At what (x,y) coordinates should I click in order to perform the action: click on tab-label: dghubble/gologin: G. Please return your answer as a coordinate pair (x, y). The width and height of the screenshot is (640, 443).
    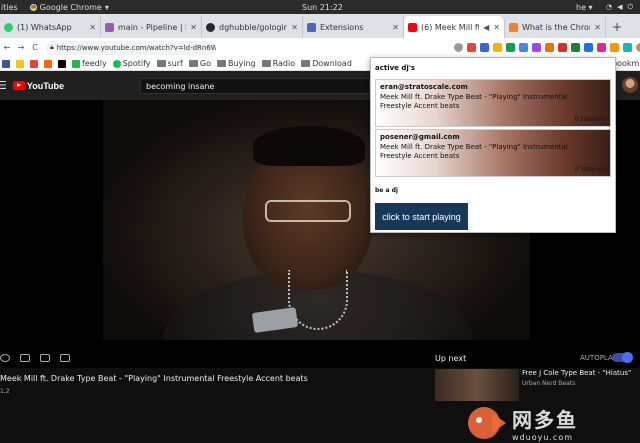
    Looking at the image, I should click on (253, 27).